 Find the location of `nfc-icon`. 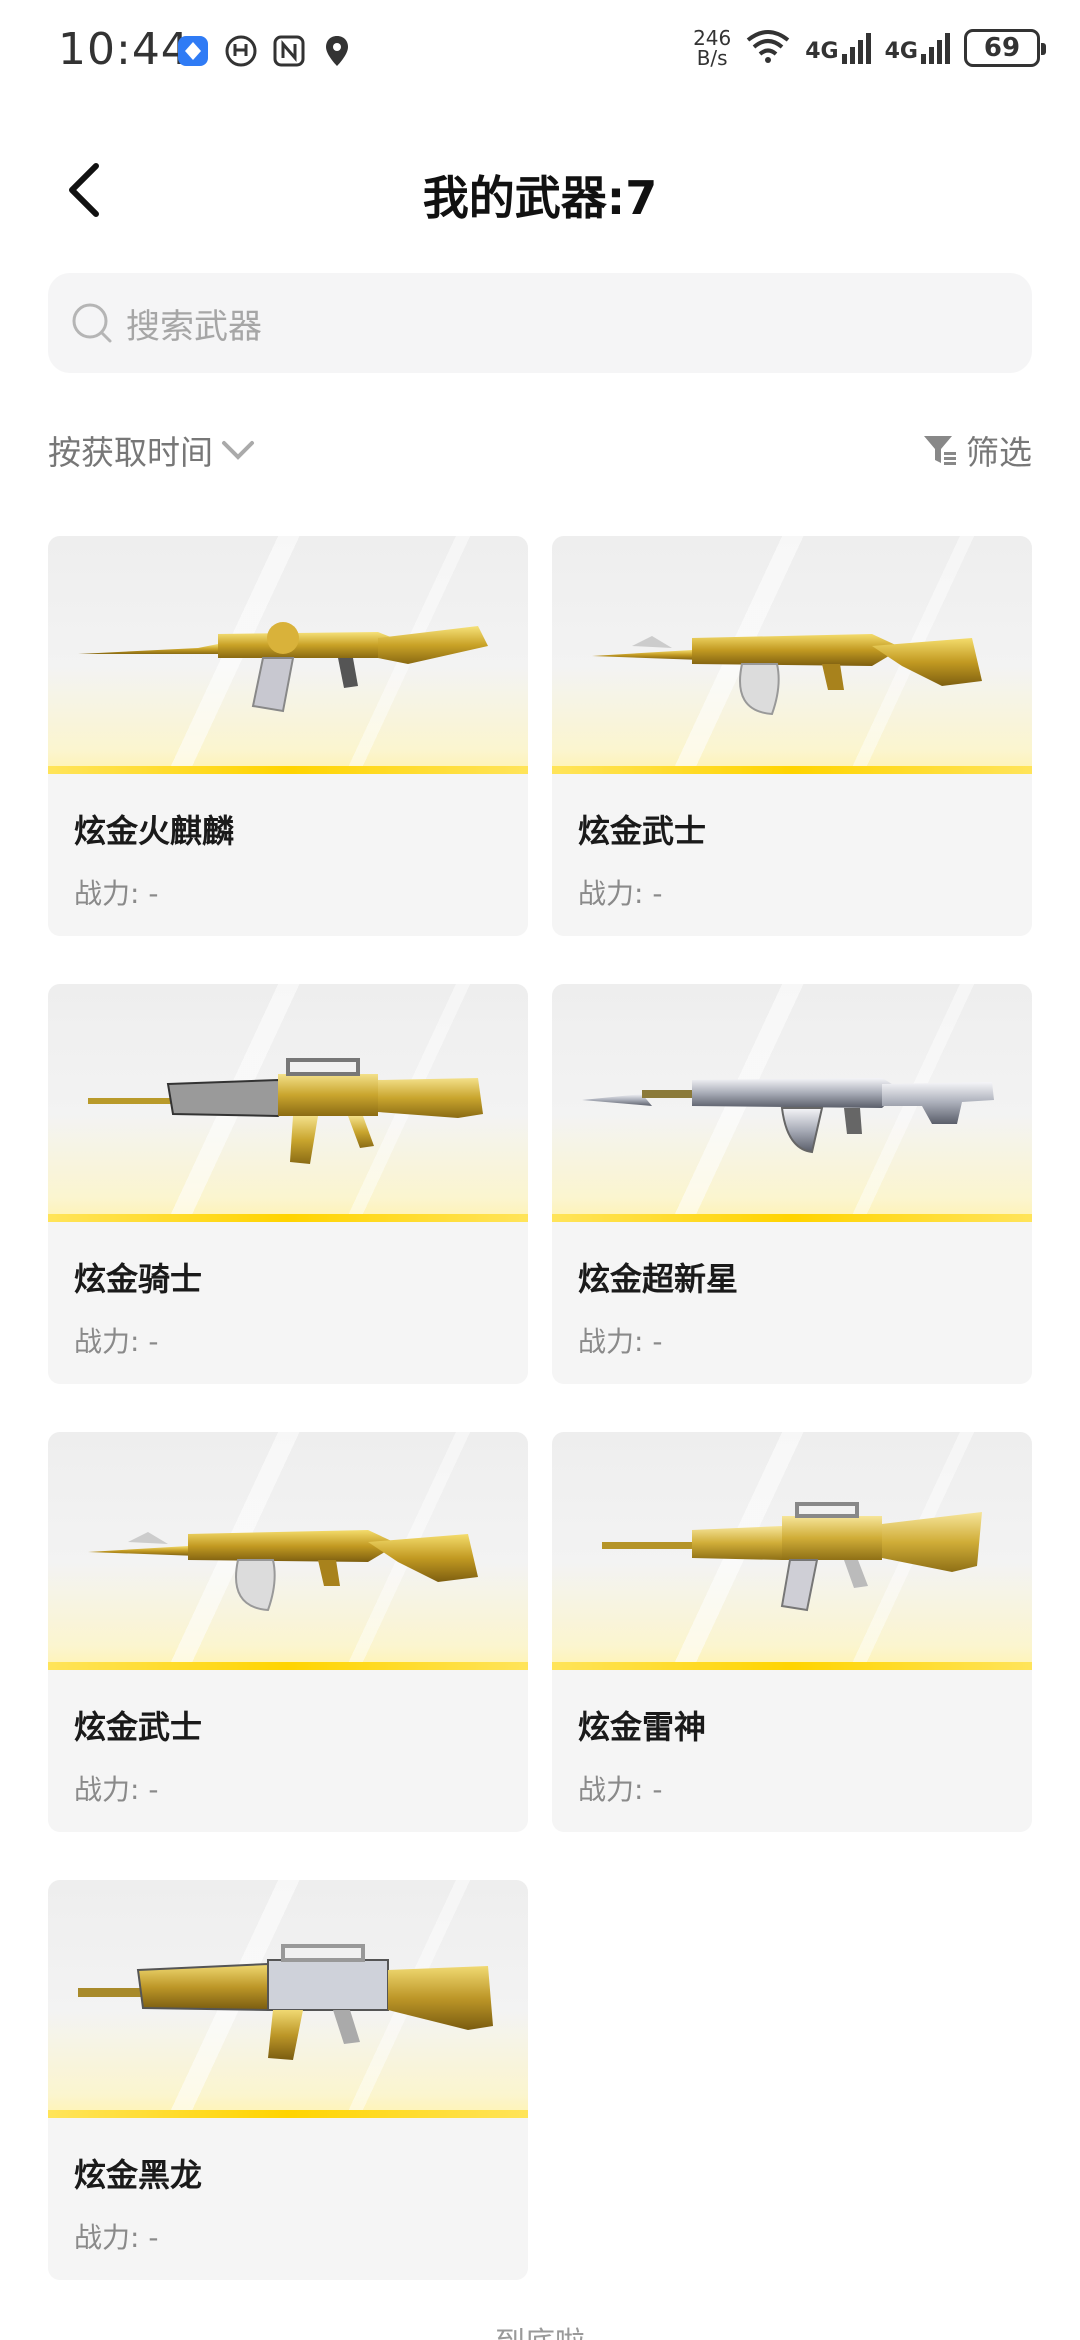

nfc-icon is located at coordinates (289, 51).